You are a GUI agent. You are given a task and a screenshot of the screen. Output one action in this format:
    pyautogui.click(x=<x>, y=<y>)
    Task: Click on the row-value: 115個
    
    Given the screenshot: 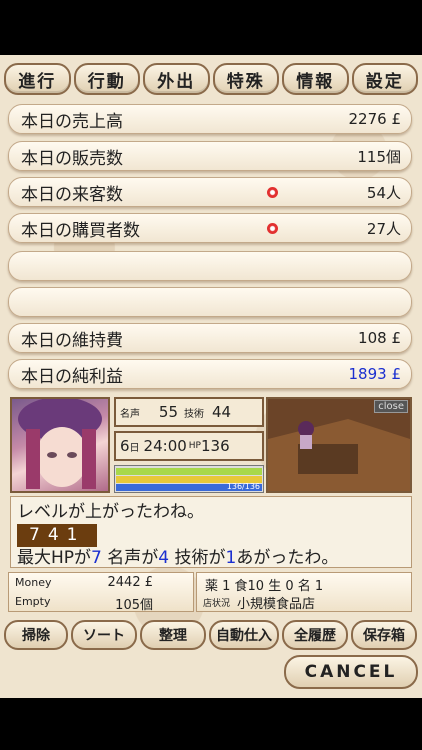 What is the action you would take?
    pyautogui.click(x=379, y=156)
    